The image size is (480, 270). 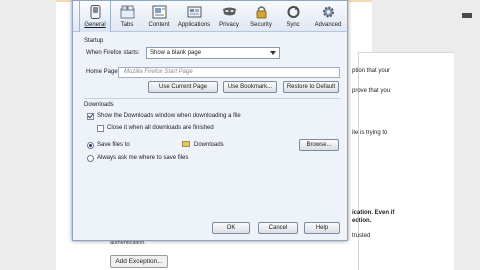 I want to click on bg-text-line: ption that your, so click(x=371, y=71).